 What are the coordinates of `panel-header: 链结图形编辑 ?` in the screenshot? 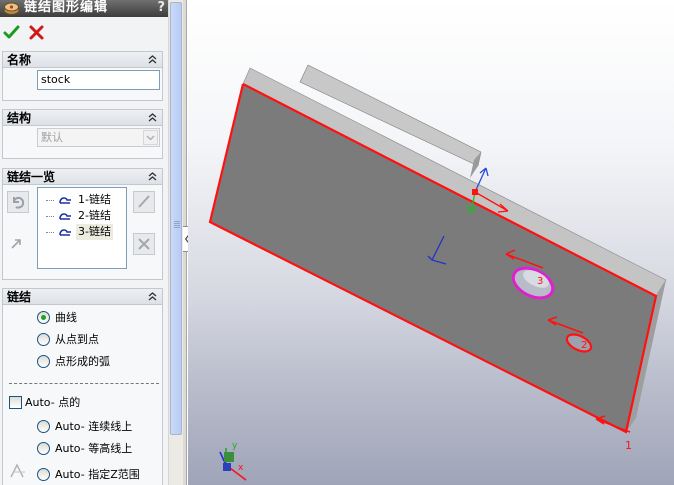 It's located at (84, 8).